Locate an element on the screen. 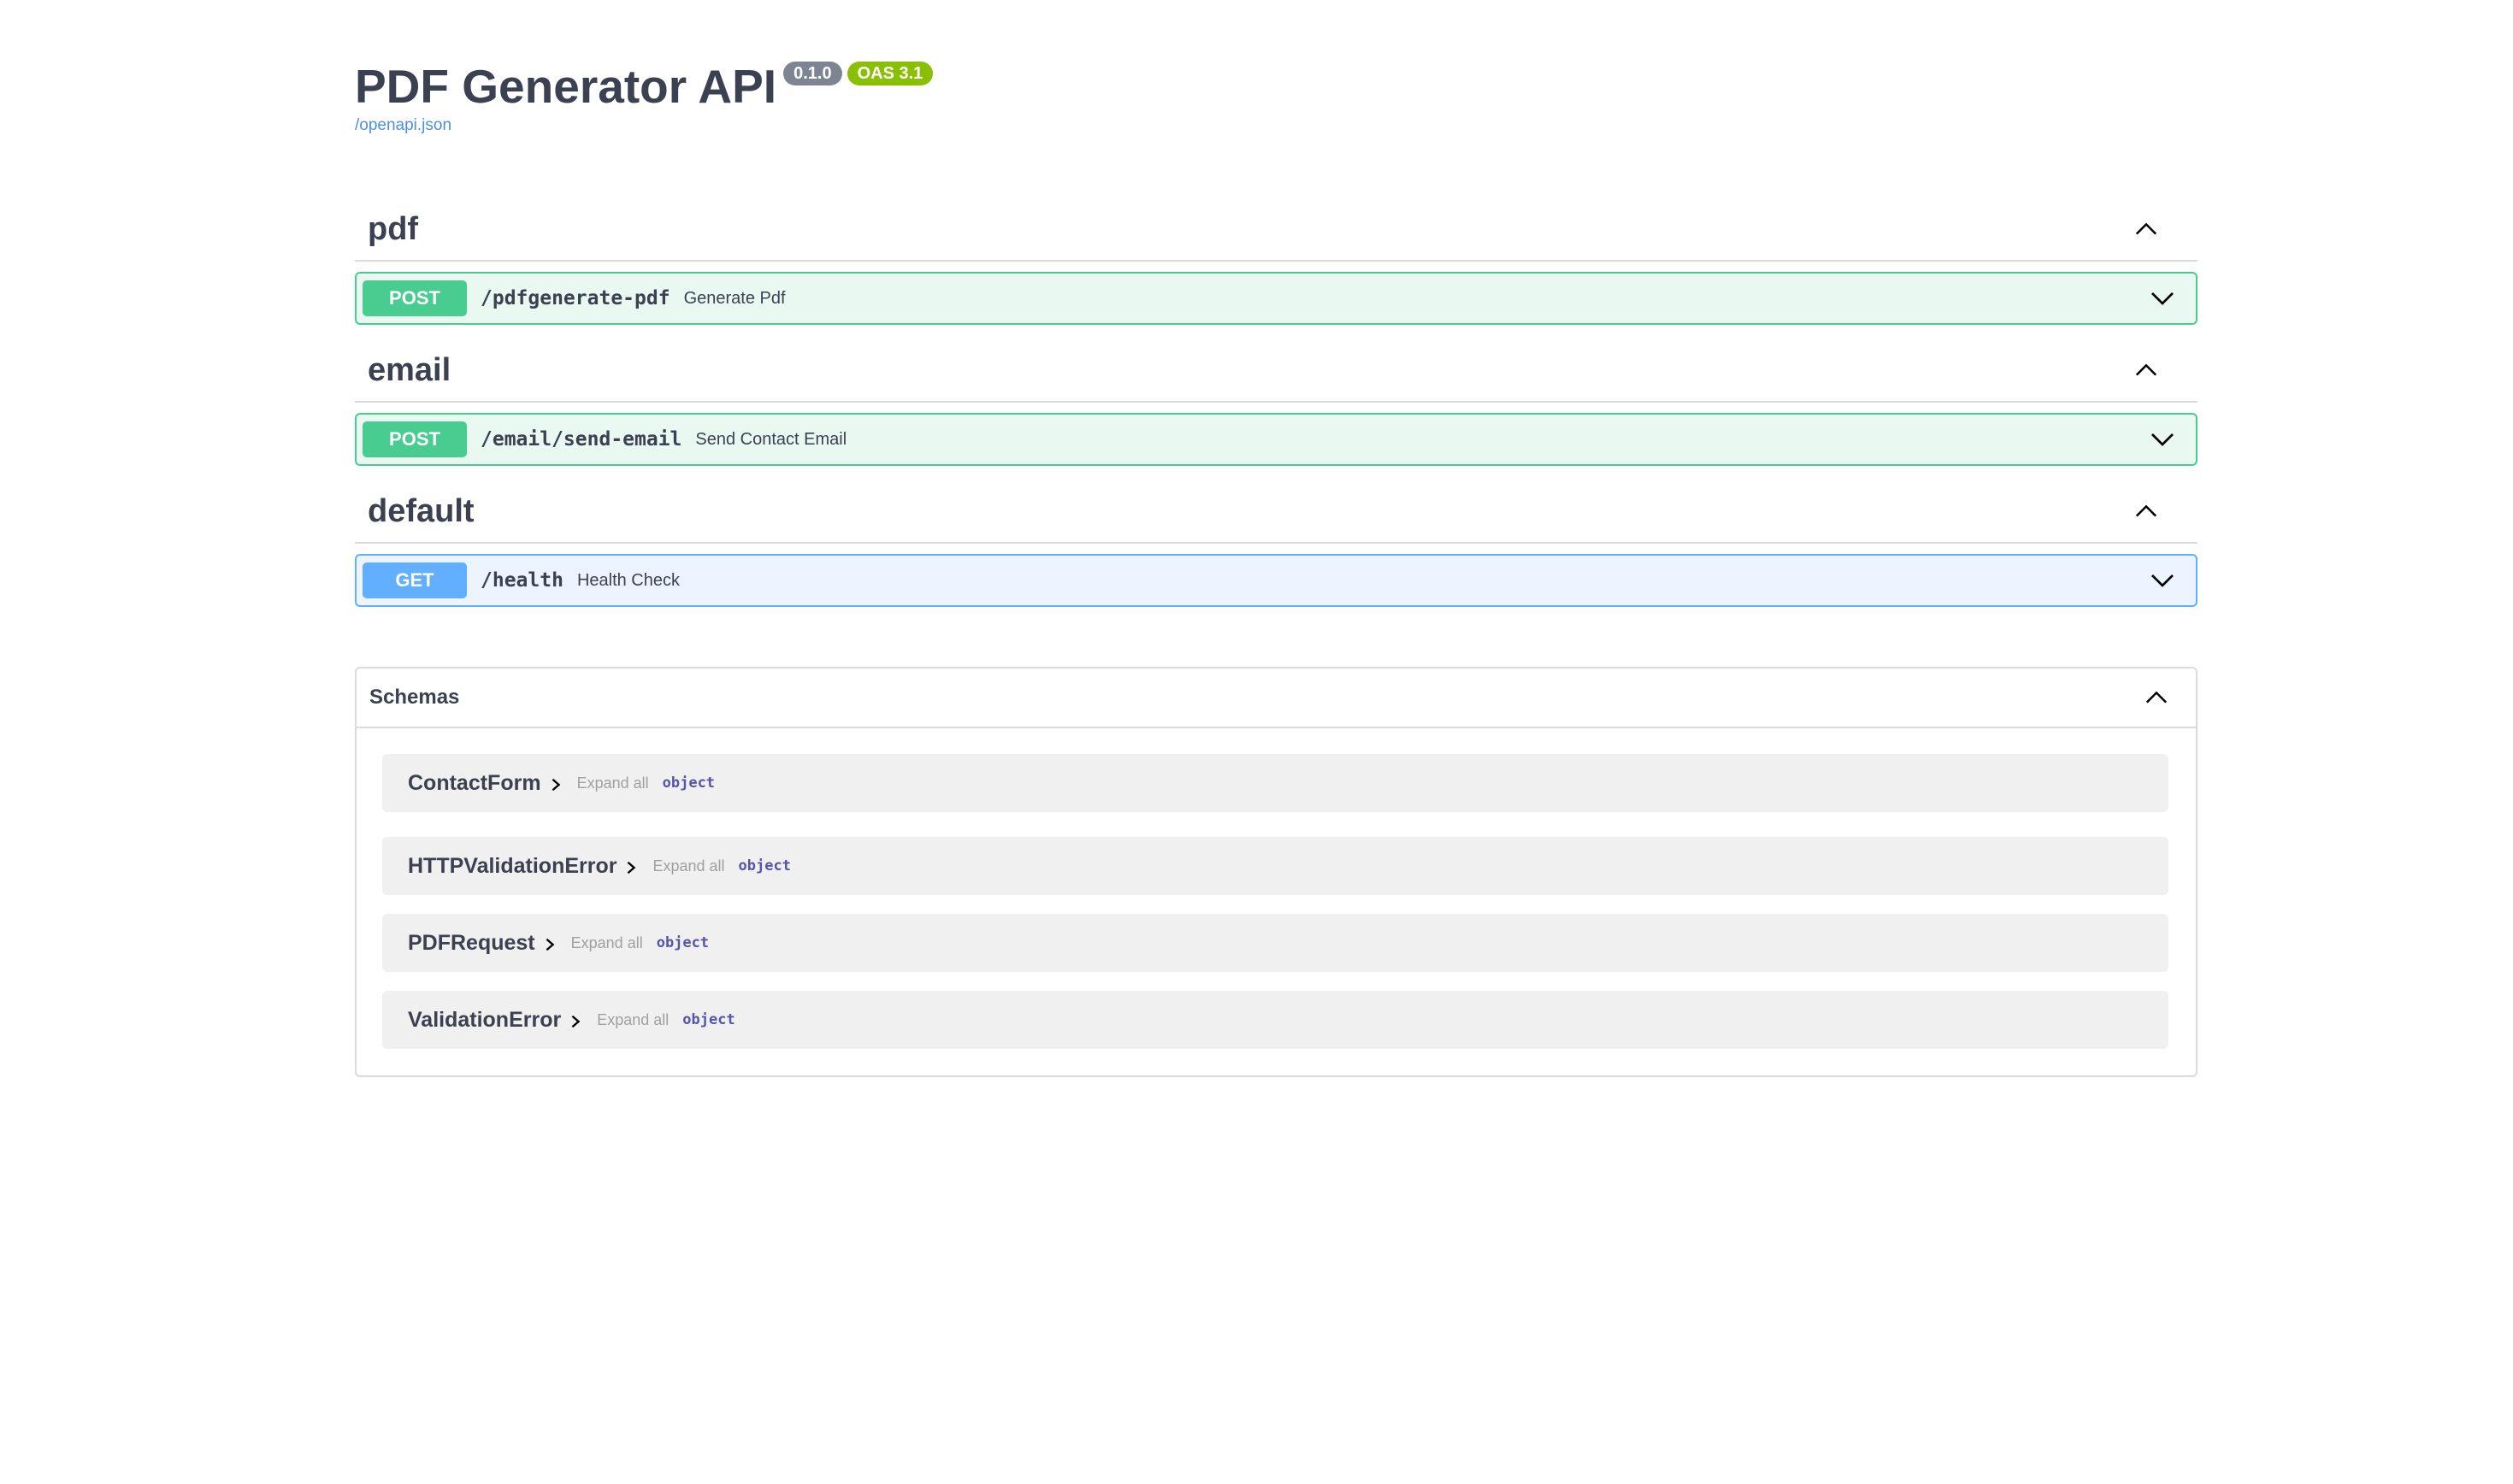 This screenshot has width=2513, height=1484. operation-summary: Generate Pdf is located at coordinates (734, 298).